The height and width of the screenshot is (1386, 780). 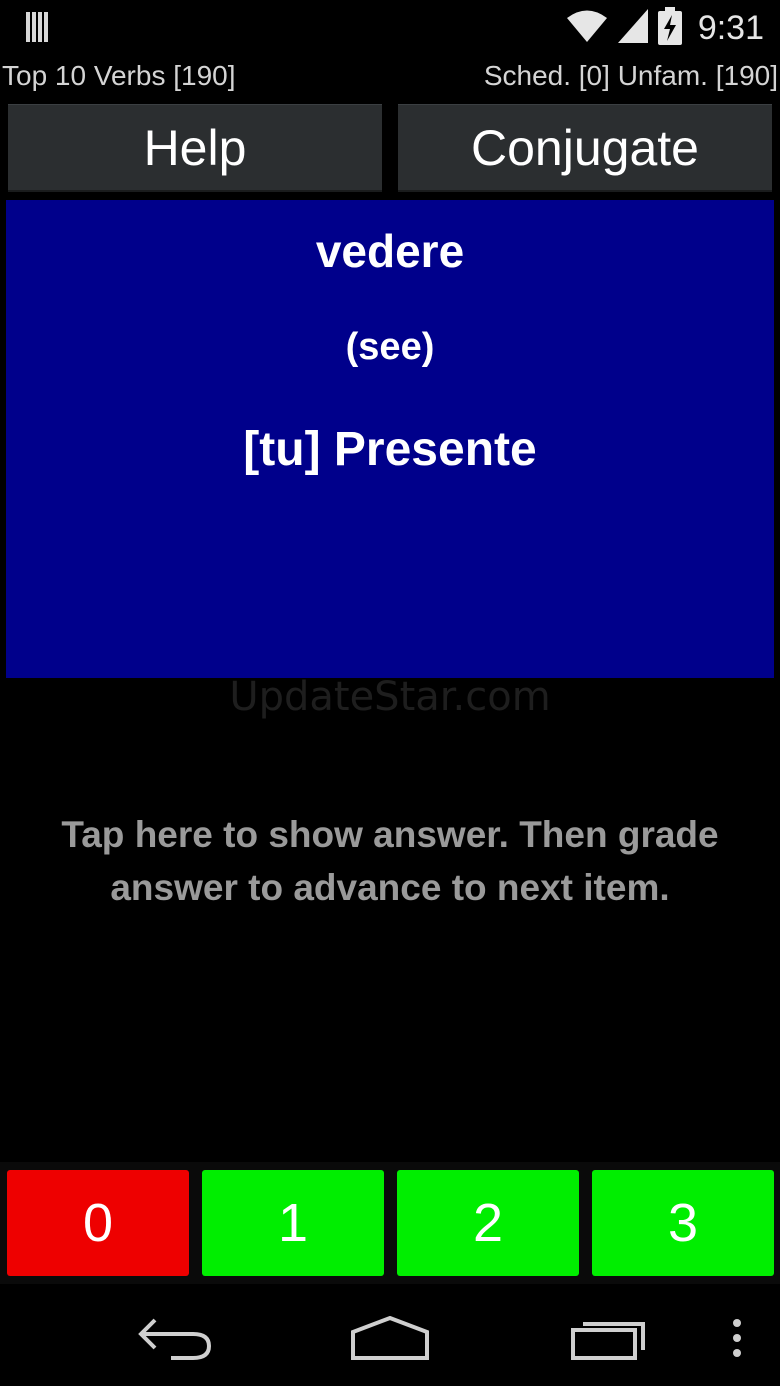 I want to click on deck-title: Top 10 Verbs [190], so click(x=119, y=75).